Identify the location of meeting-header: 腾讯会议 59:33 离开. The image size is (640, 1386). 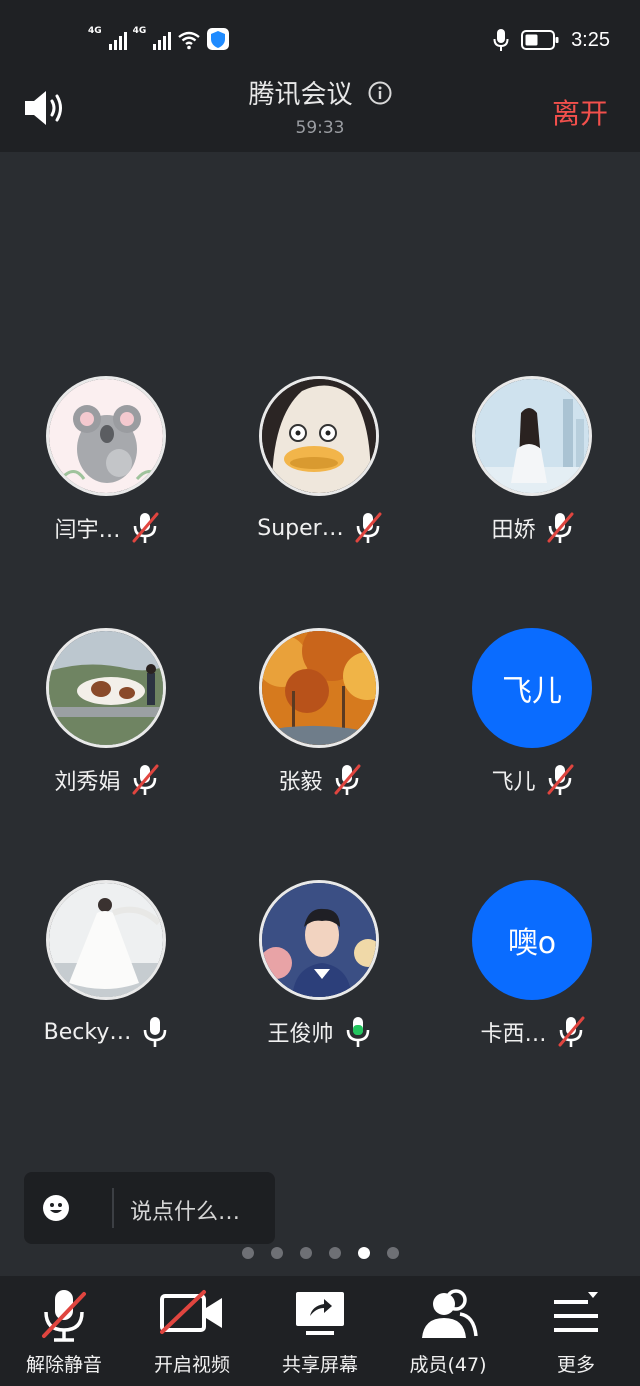
(320, 106).